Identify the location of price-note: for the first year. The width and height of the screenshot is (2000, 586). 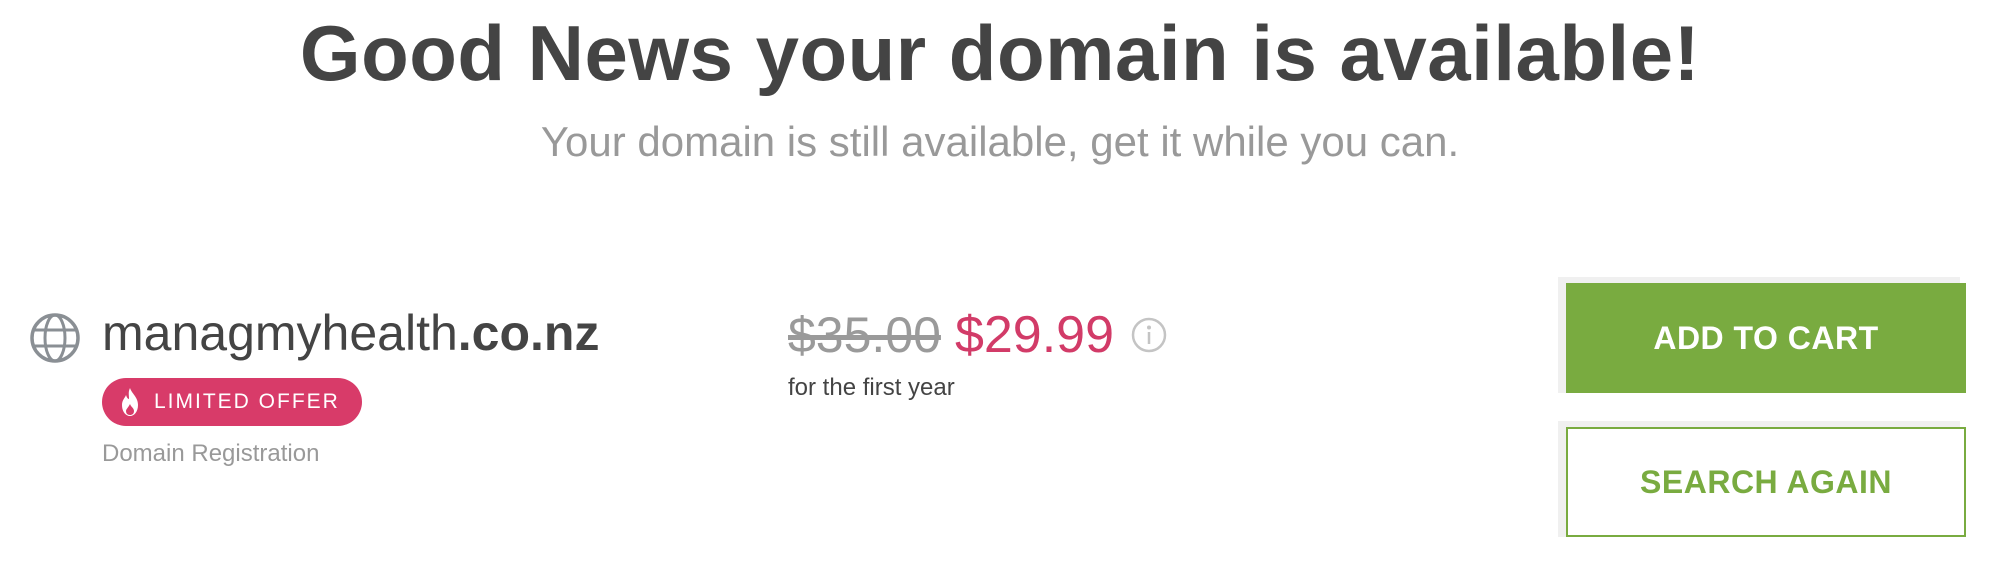
(871, 387).